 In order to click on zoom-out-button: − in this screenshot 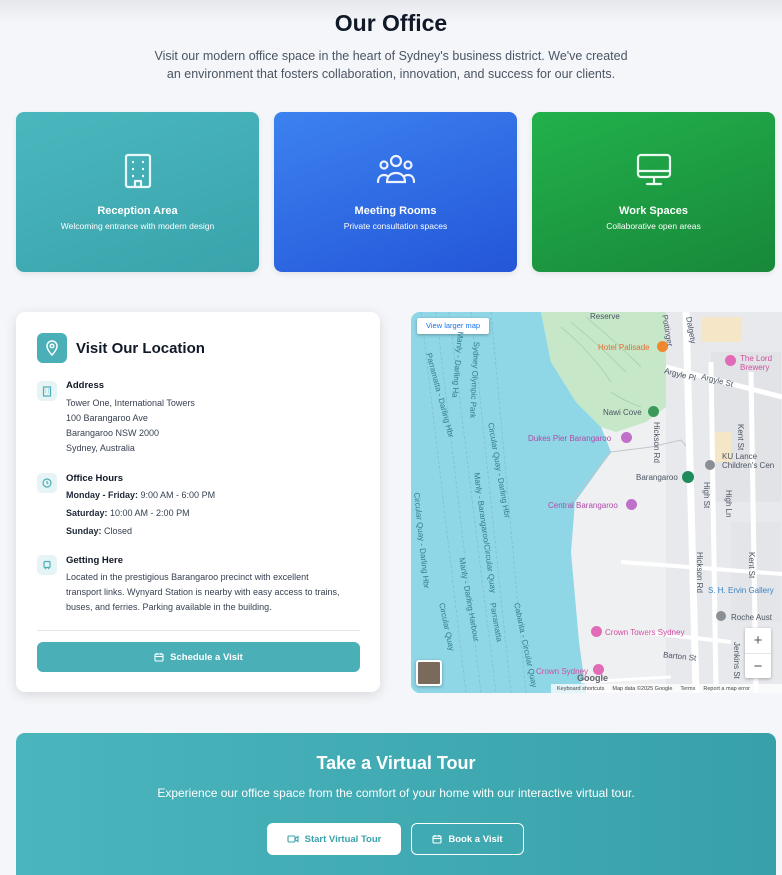, I will do `click(758, 666)`.